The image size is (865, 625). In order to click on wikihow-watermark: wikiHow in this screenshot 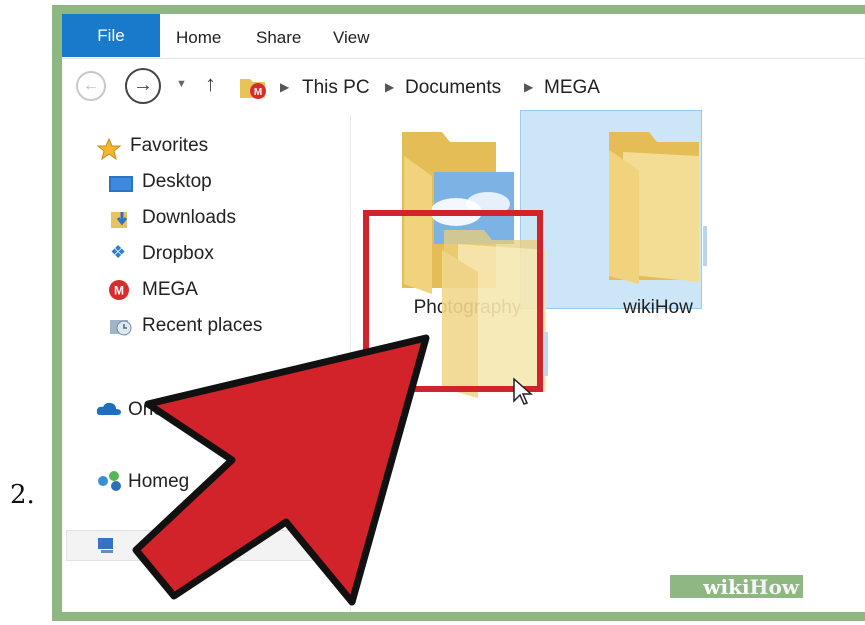, I will do `click(736, 587)`.